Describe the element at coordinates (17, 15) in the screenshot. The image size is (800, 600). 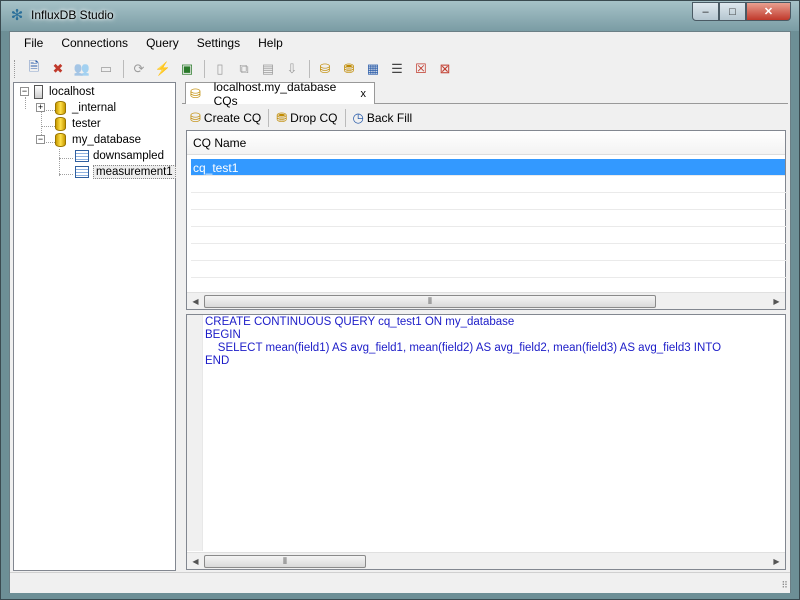
I see `influxdb-logo-icon: ✻` at that location.